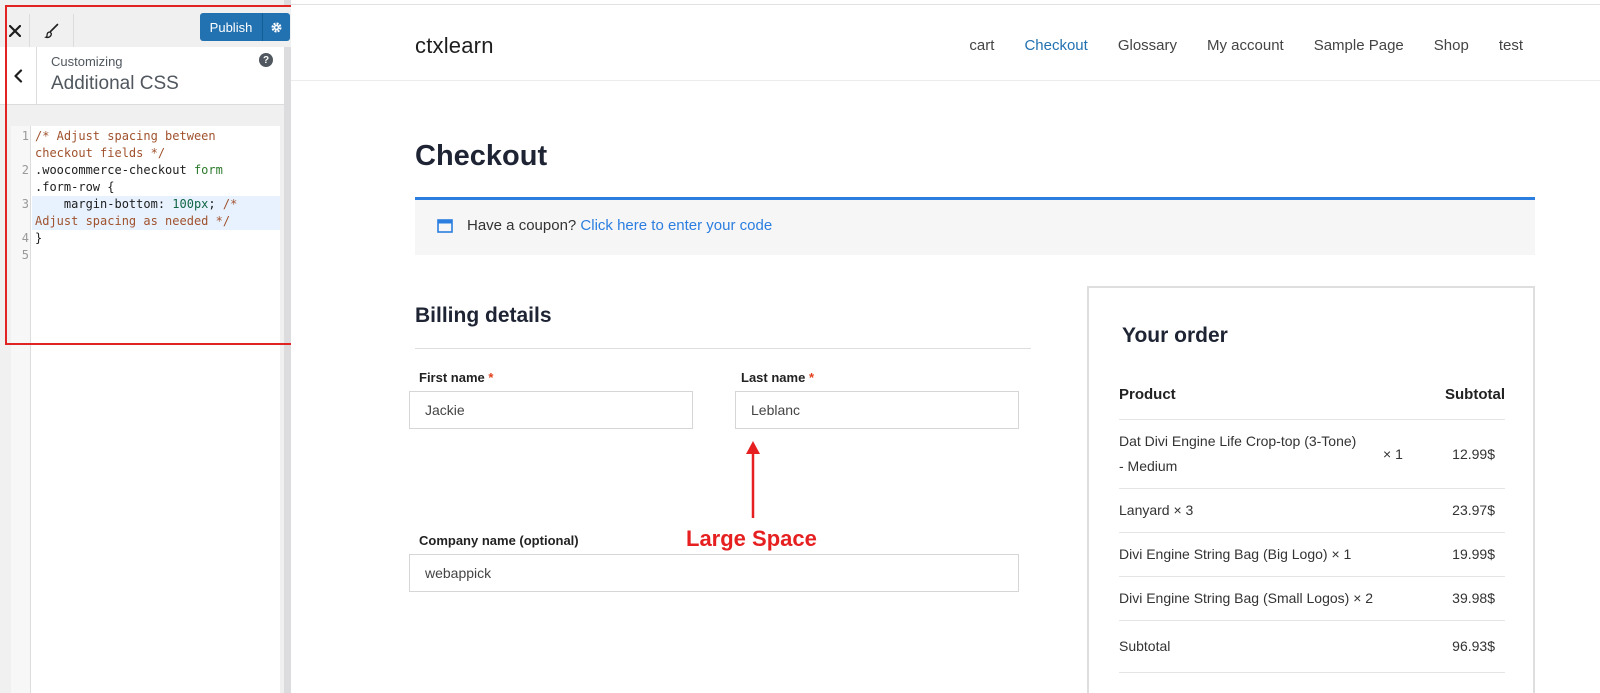 The height and width of the screenshot is (693, 1600). I want to click on company-name-label: Company name (optional), so click(499, 540).